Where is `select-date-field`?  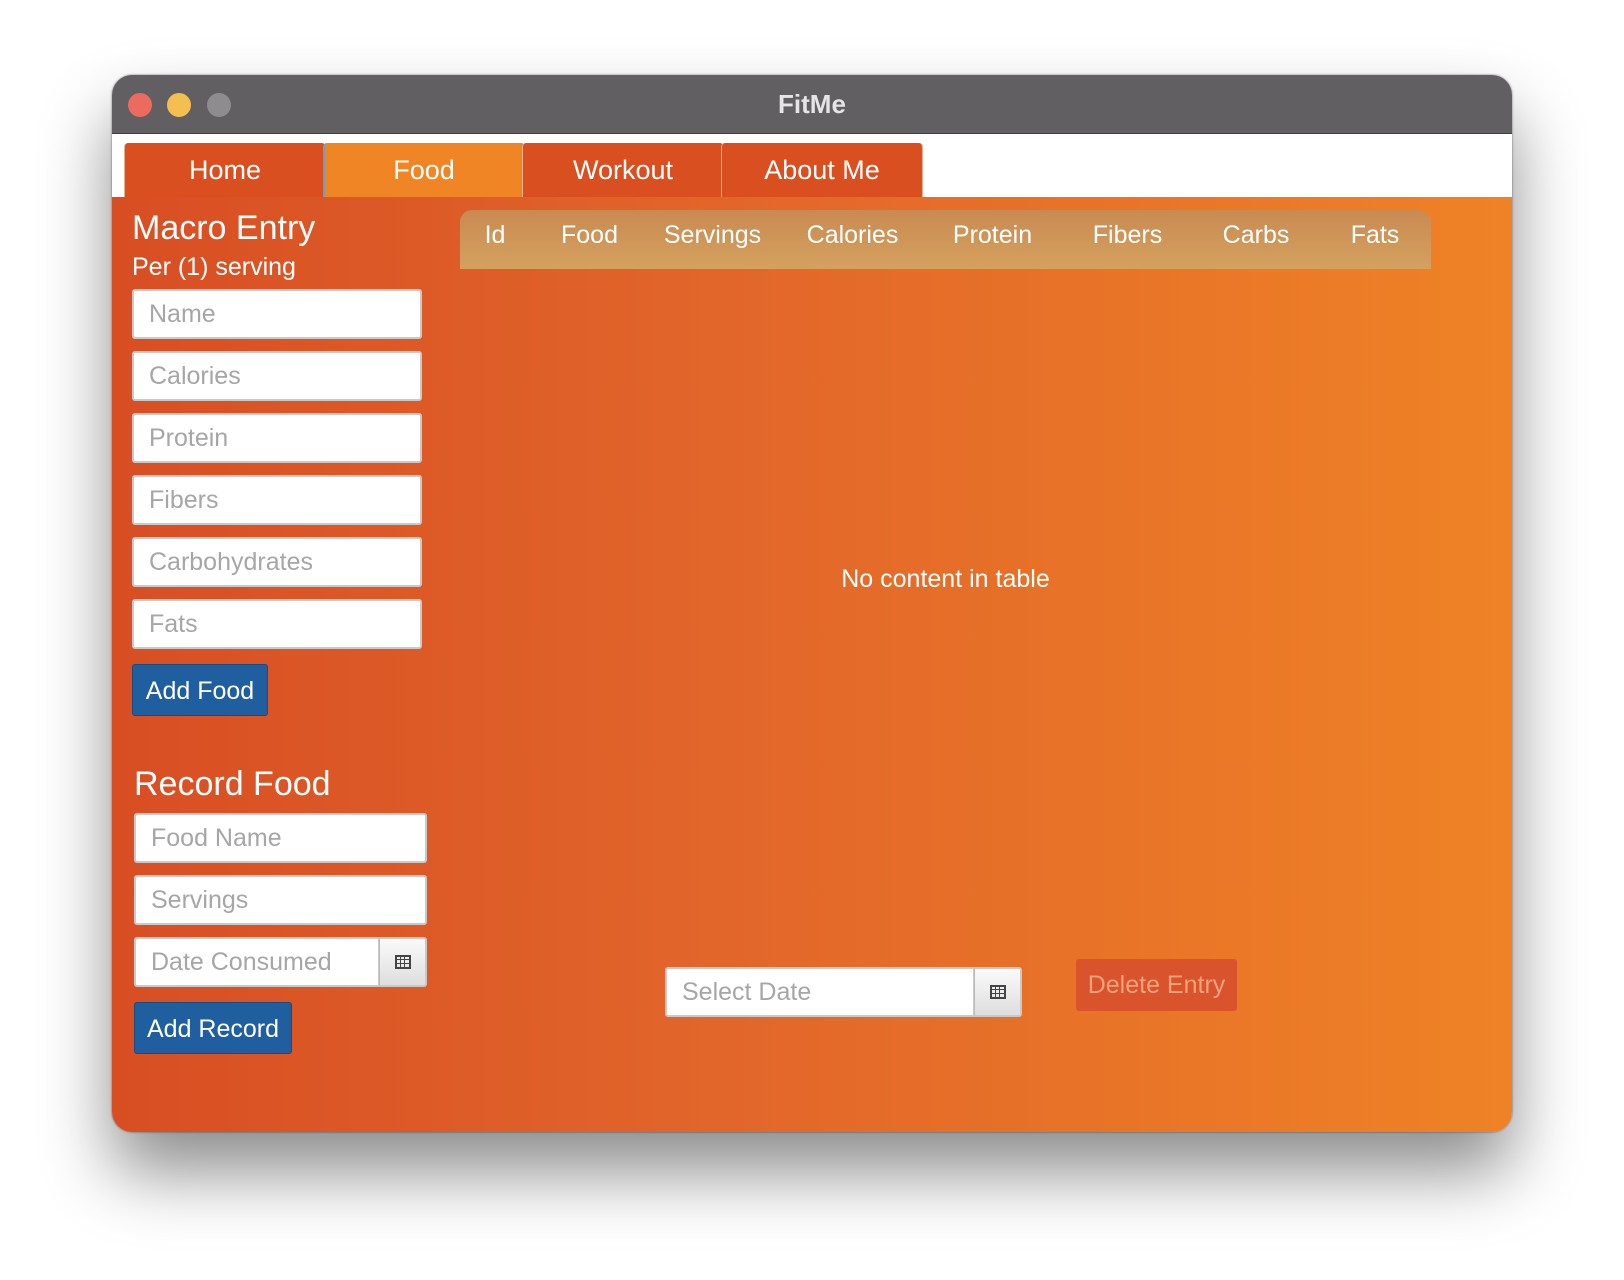
select-date-field is located at coordinates (820, 992).